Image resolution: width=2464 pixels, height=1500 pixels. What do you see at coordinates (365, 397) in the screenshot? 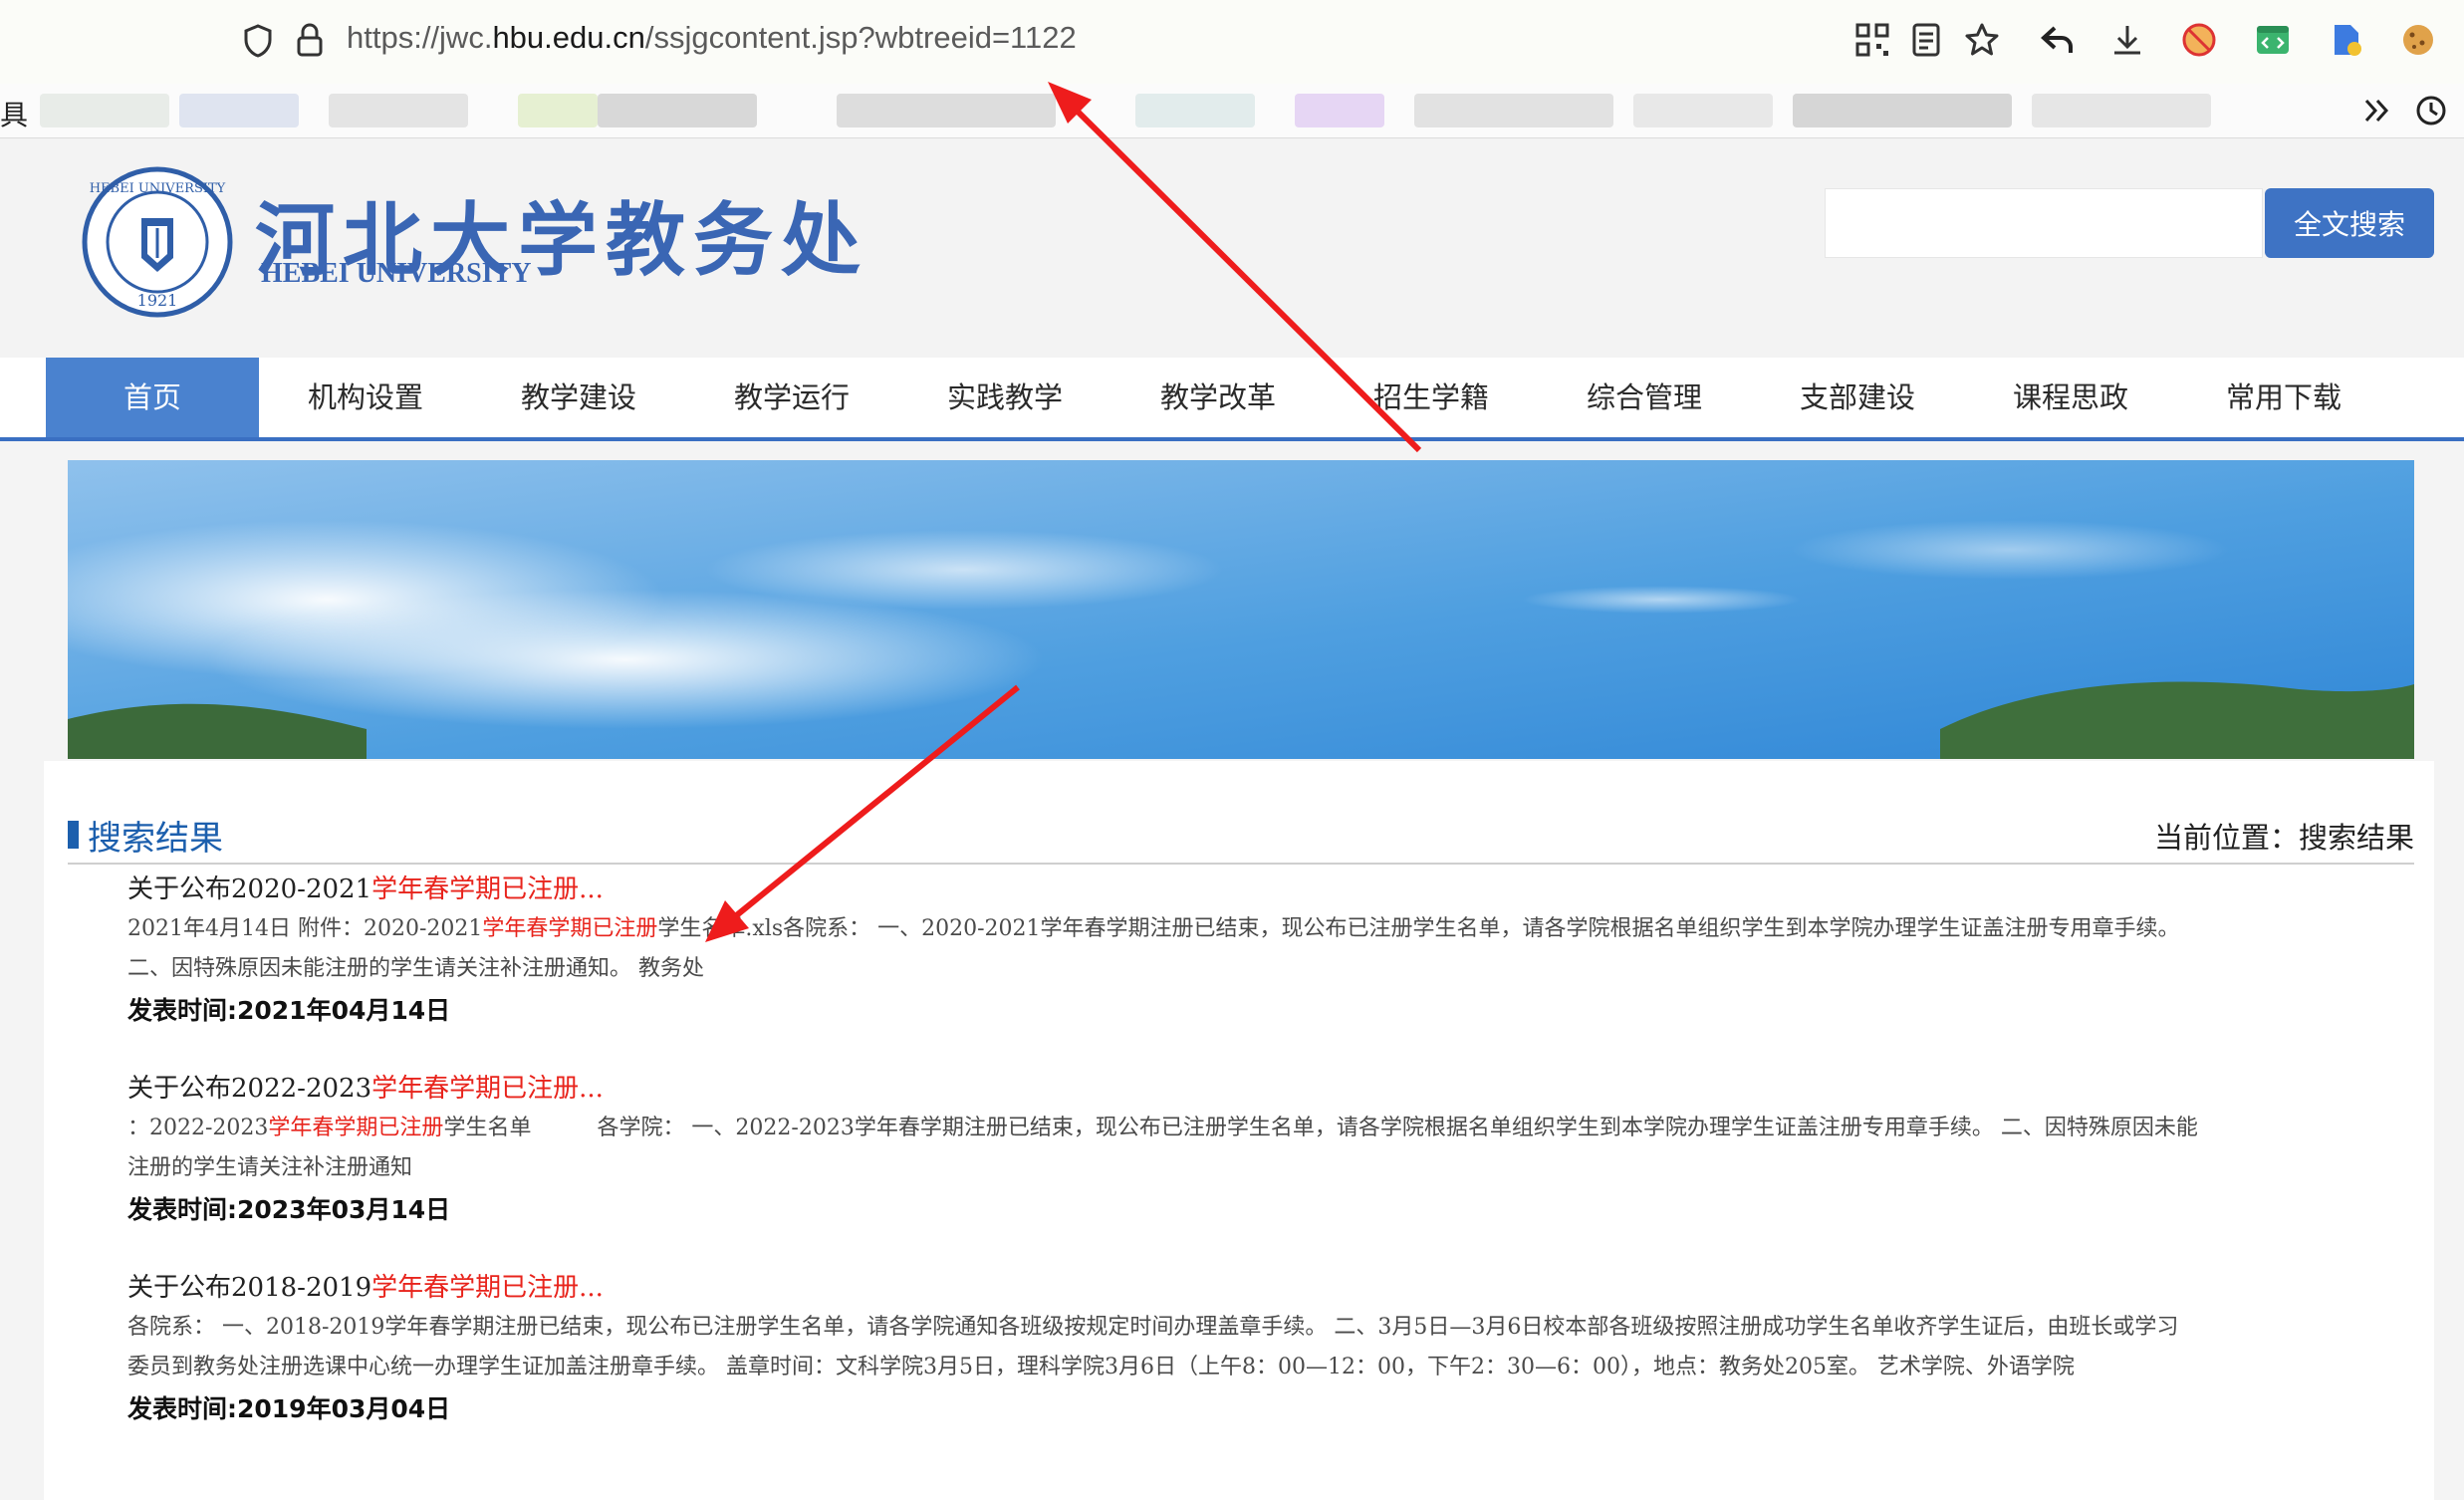
I see `nav-item-organization: 机构设置` at bounding box center [365, 397].